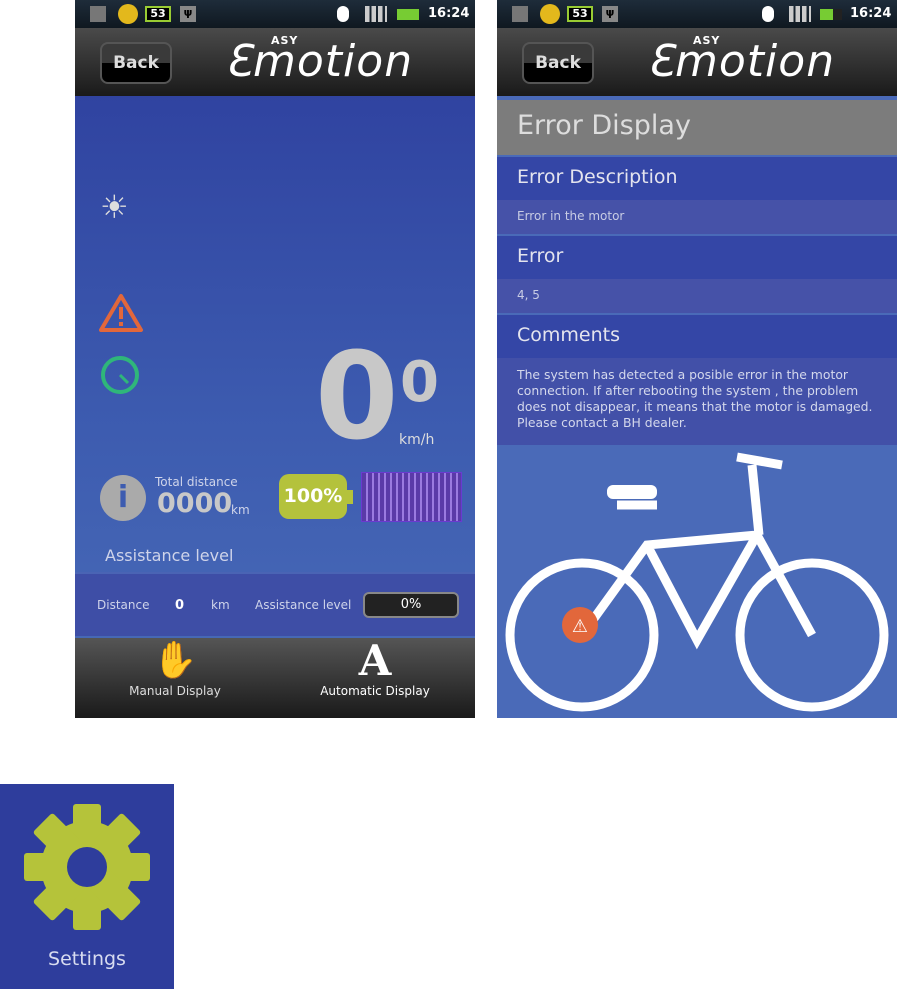  Describe the element at coordinates (123, 498) in the screenshot. I see `info-icon: i` at that location.